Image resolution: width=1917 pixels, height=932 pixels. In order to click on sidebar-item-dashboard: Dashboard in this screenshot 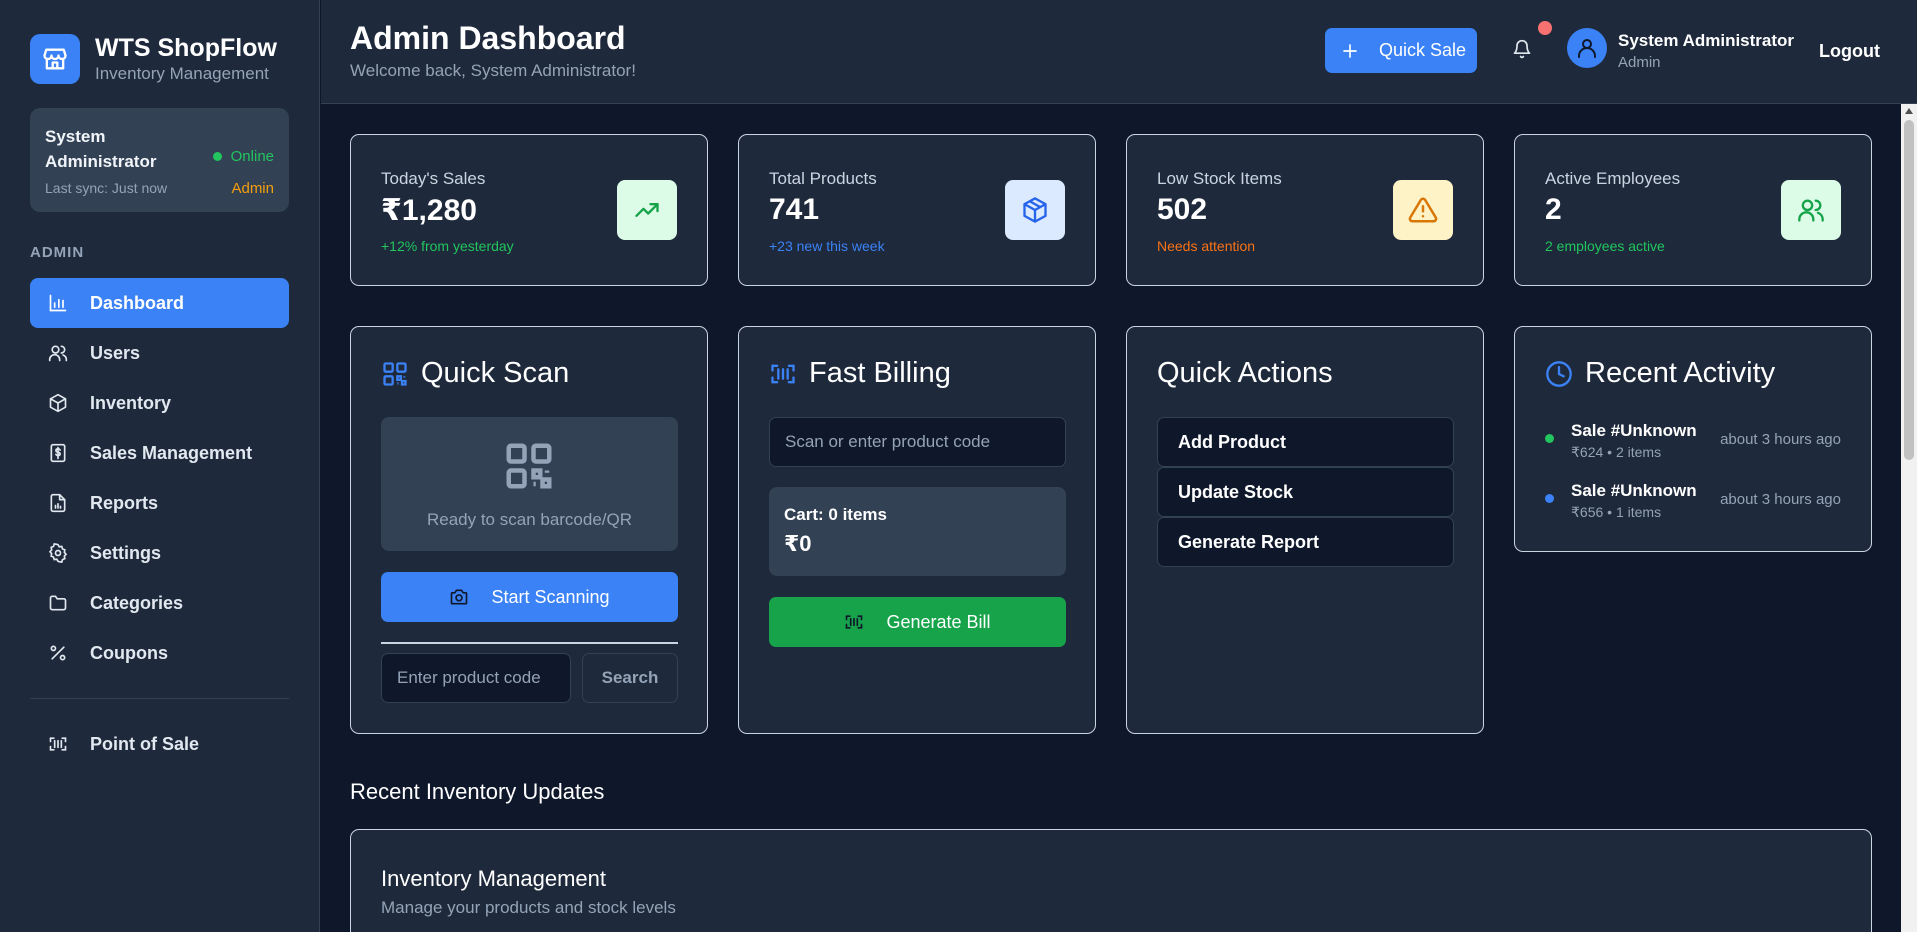, I will do `click(159, 303)`.